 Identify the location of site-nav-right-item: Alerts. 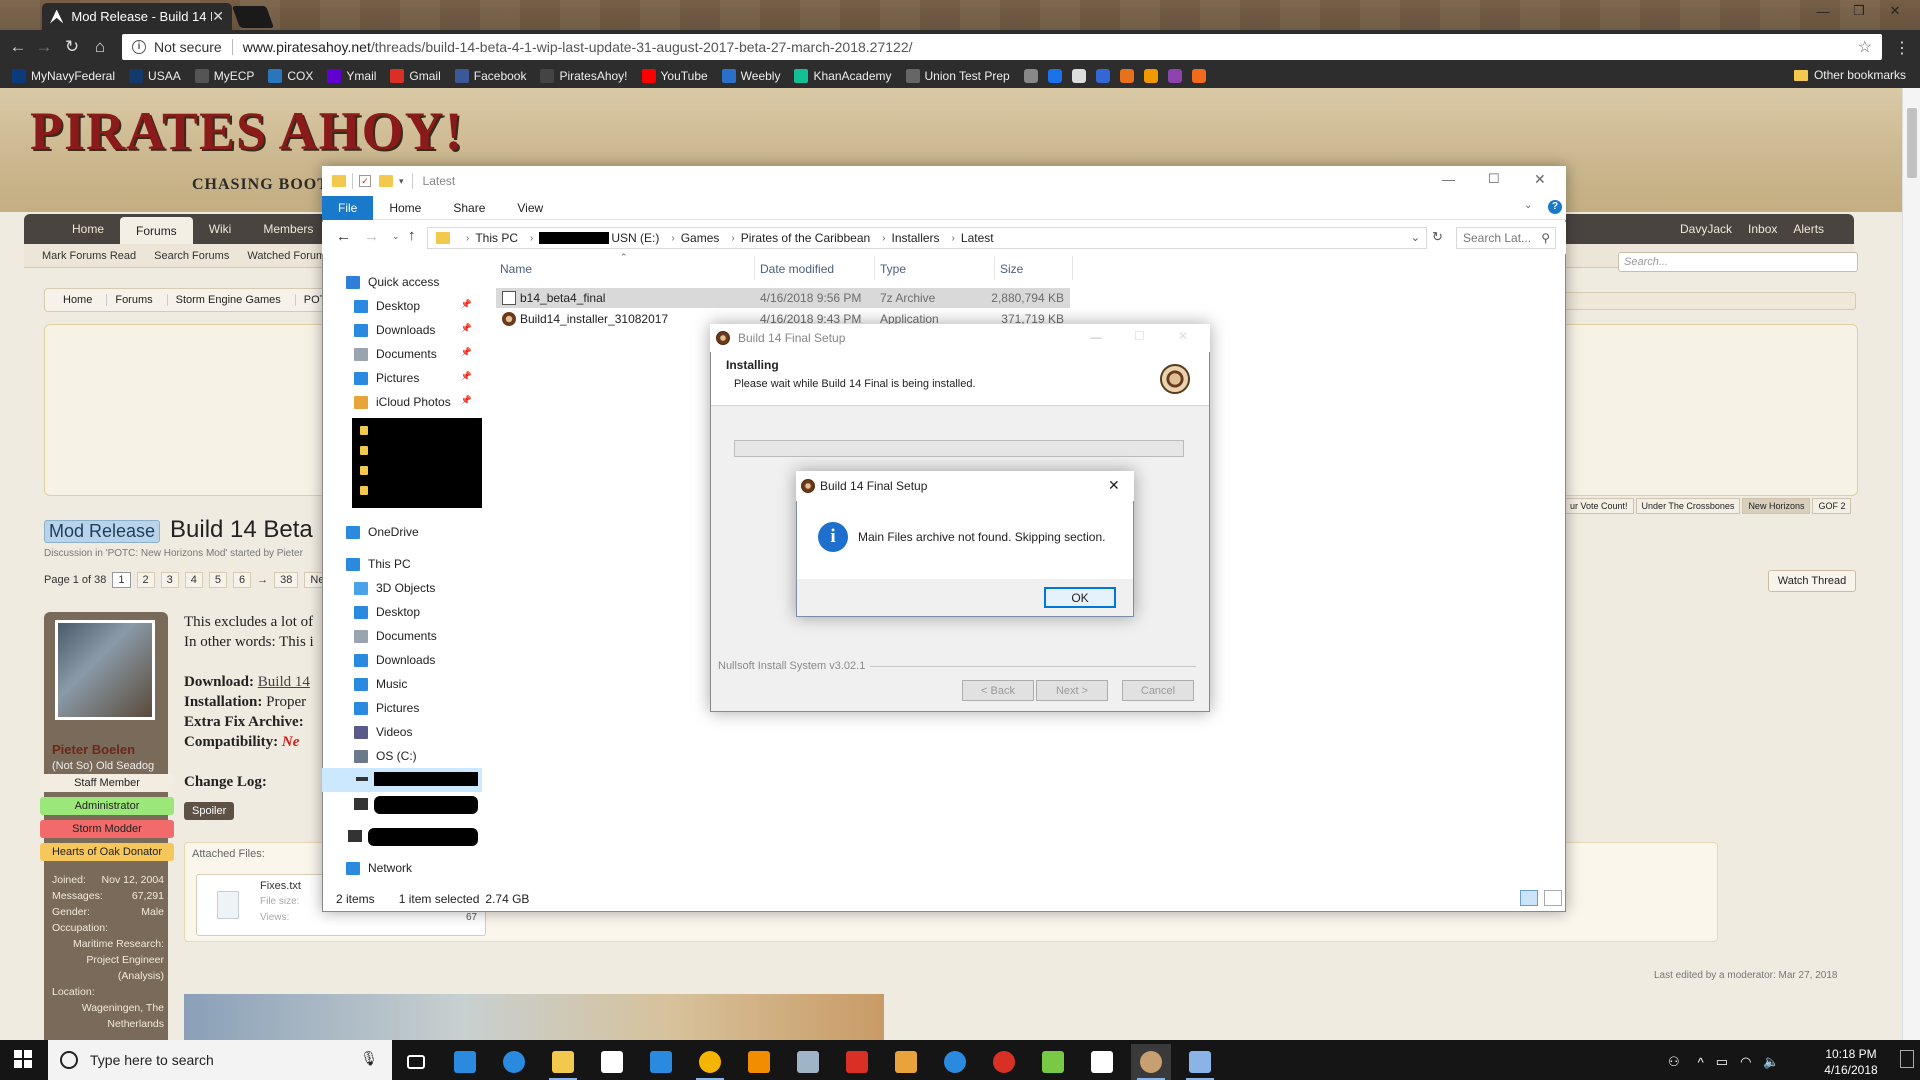
(1808, 229).